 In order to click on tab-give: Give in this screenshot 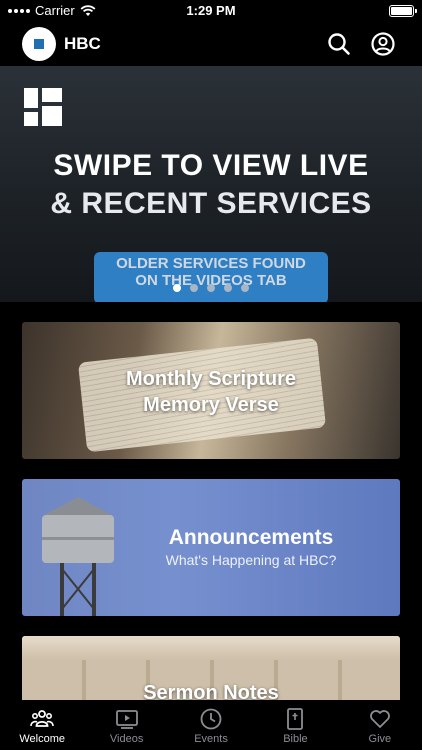, I will do `click(380, 725)`.